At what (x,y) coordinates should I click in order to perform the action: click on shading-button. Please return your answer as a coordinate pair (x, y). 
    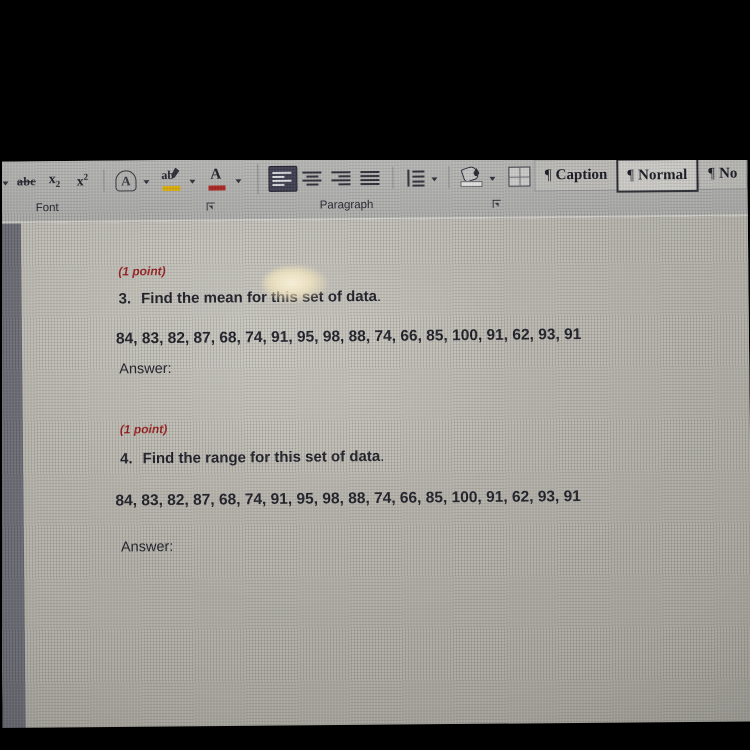
    Looking at the image, I should click on (471, 177).